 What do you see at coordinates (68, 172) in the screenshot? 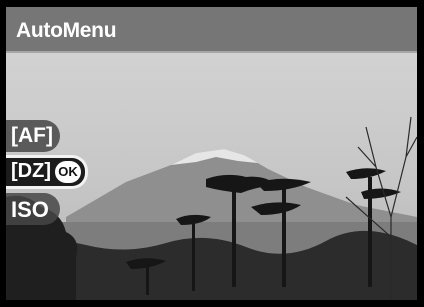
I see `ok-button-icon: OK` at bounding box center [68, 172].